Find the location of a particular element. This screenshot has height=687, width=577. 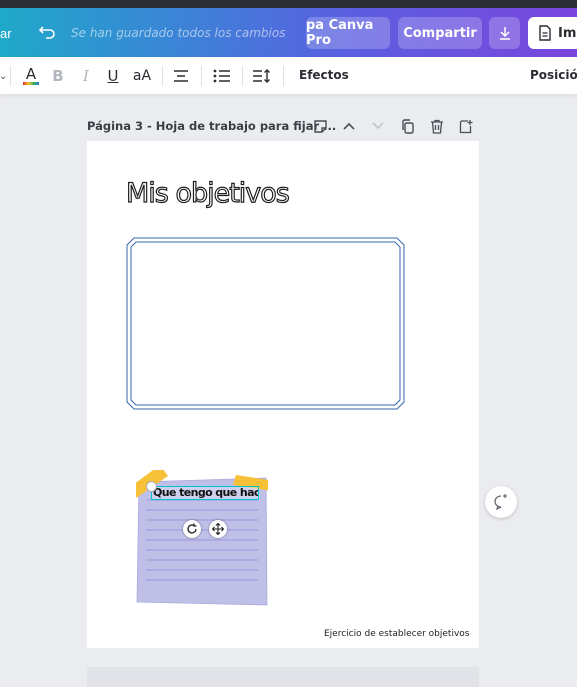

document-icon is located at coordinates (545, 33).